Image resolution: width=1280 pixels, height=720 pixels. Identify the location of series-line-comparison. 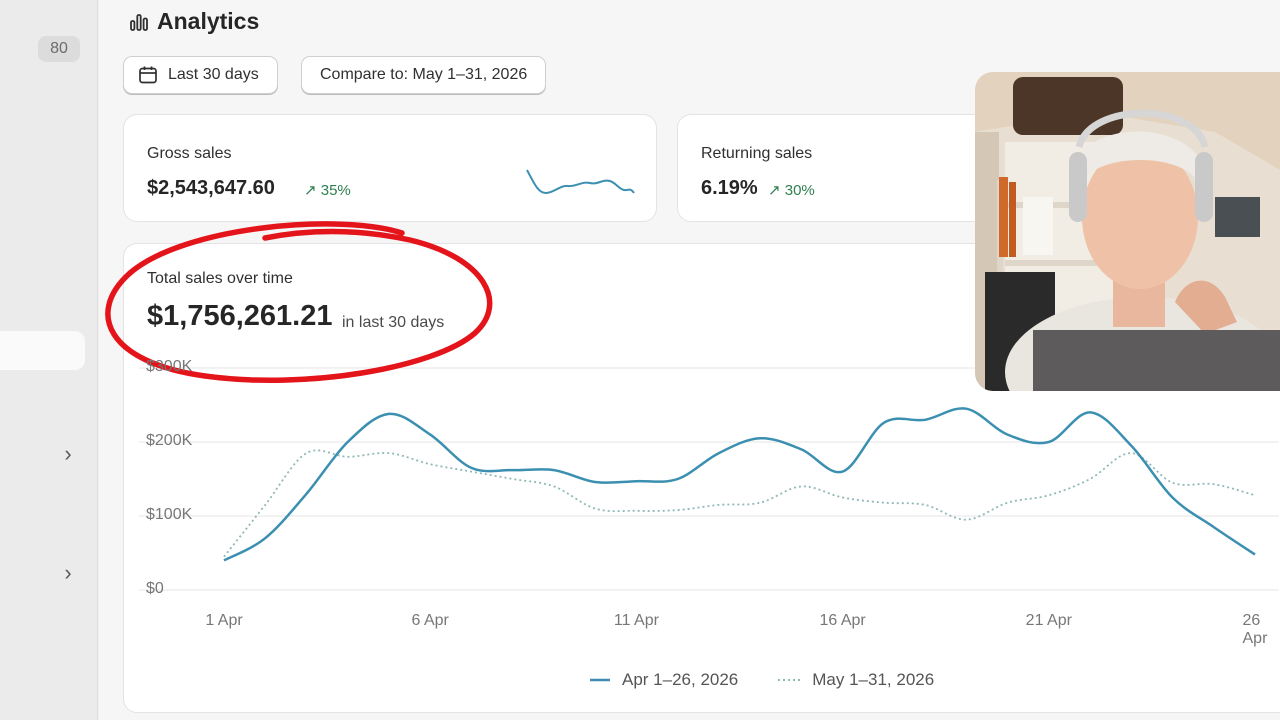
(739, 503).